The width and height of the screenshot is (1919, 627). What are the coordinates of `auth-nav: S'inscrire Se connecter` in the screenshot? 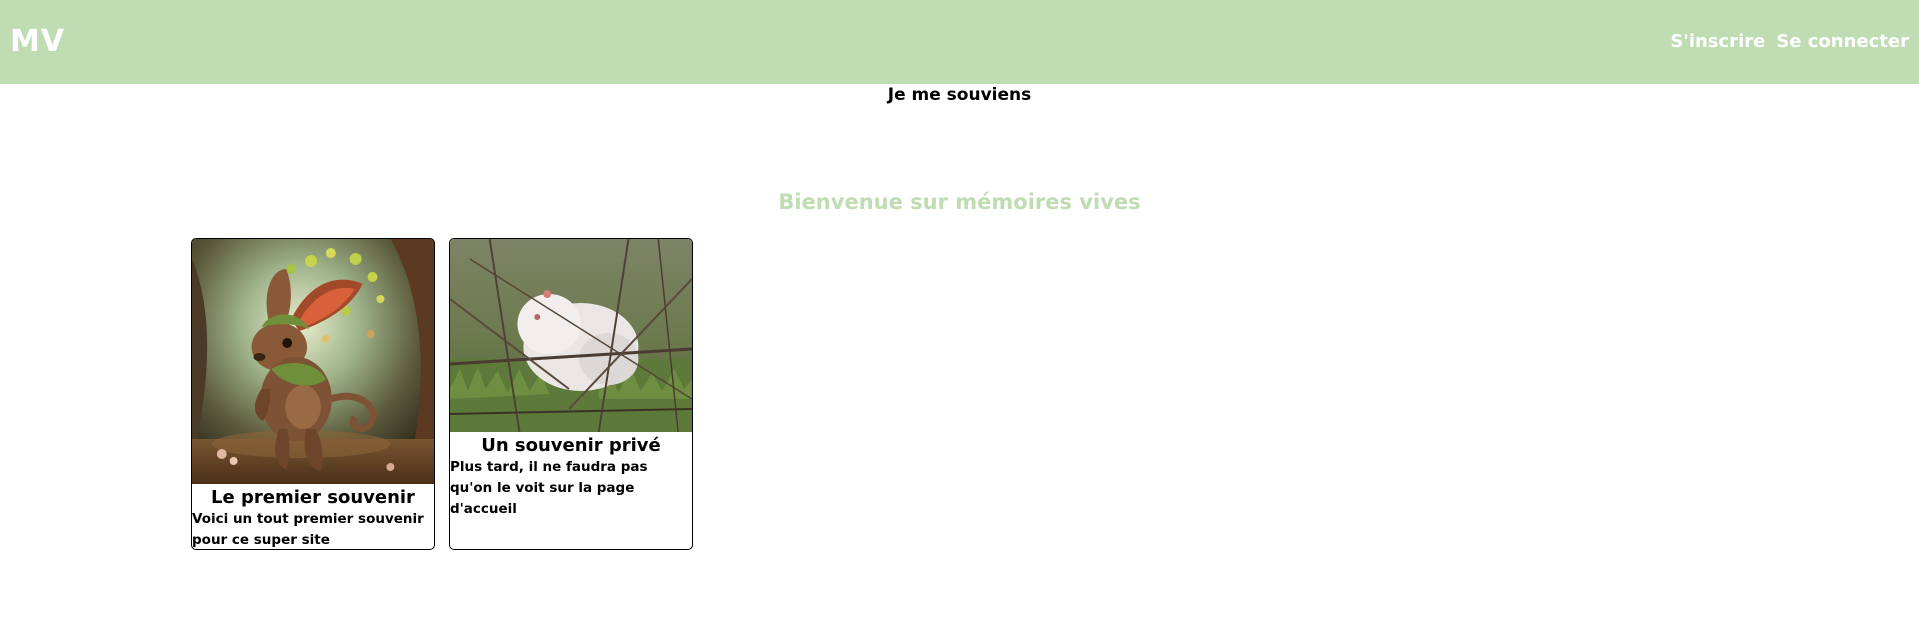 It's located at (1789, 41).